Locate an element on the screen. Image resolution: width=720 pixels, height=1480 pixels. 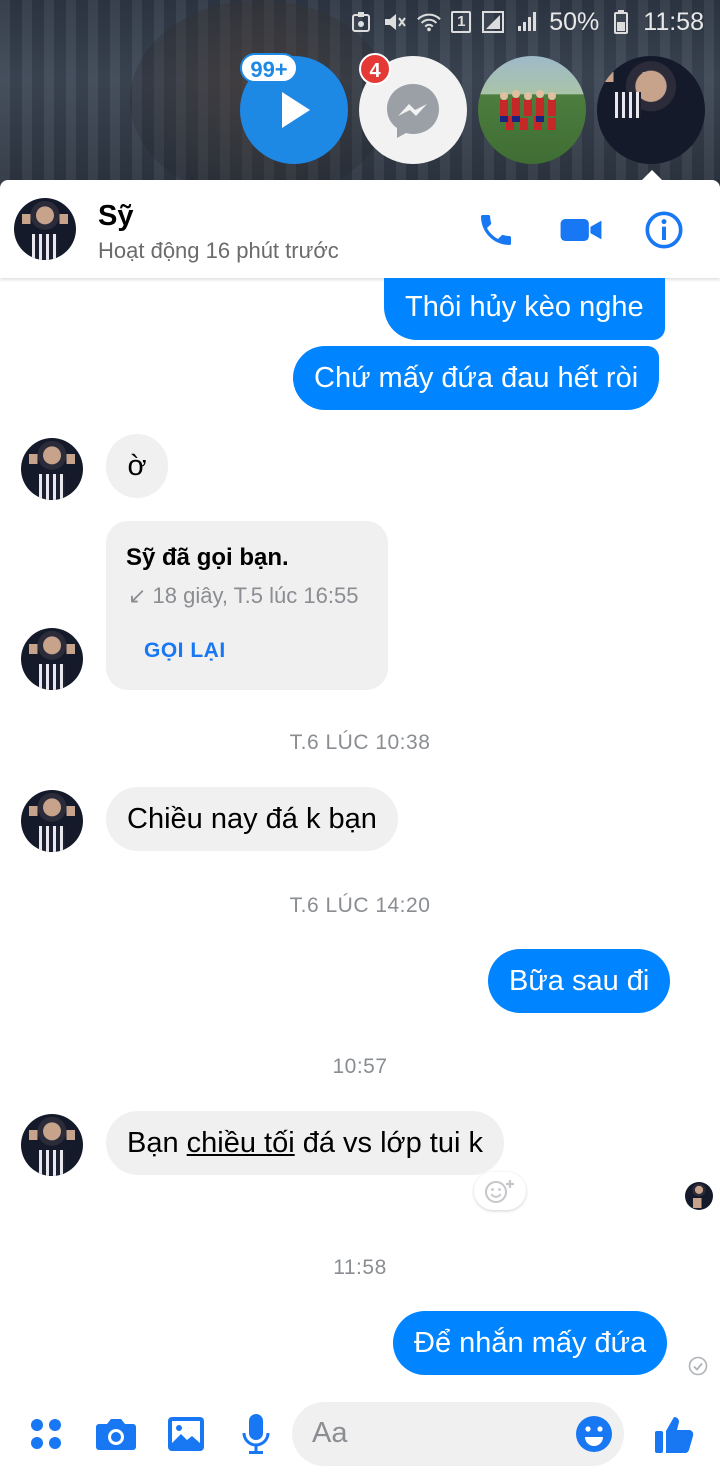
outgoing-message: Để nhắn mấy đứa is located at coordinates (530, 1343).